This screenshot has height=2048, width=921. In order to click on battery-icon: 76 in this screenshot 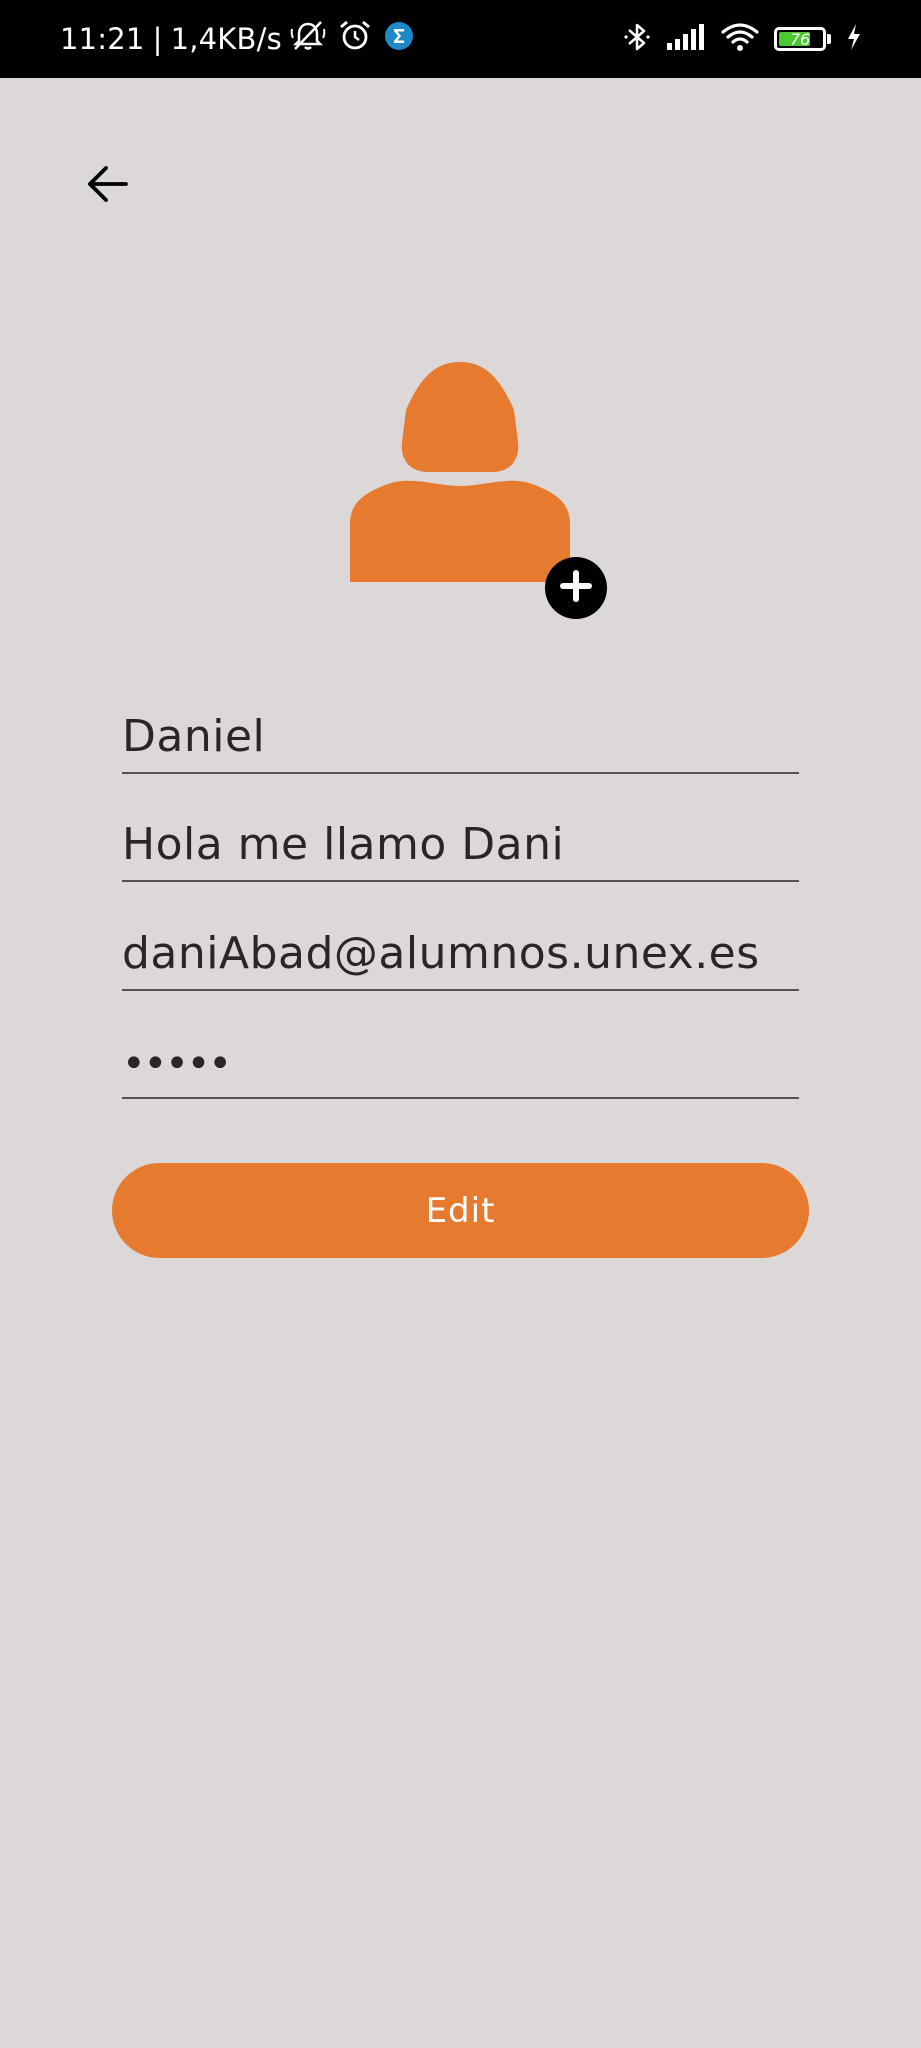, I will do `click(800, 39)`.